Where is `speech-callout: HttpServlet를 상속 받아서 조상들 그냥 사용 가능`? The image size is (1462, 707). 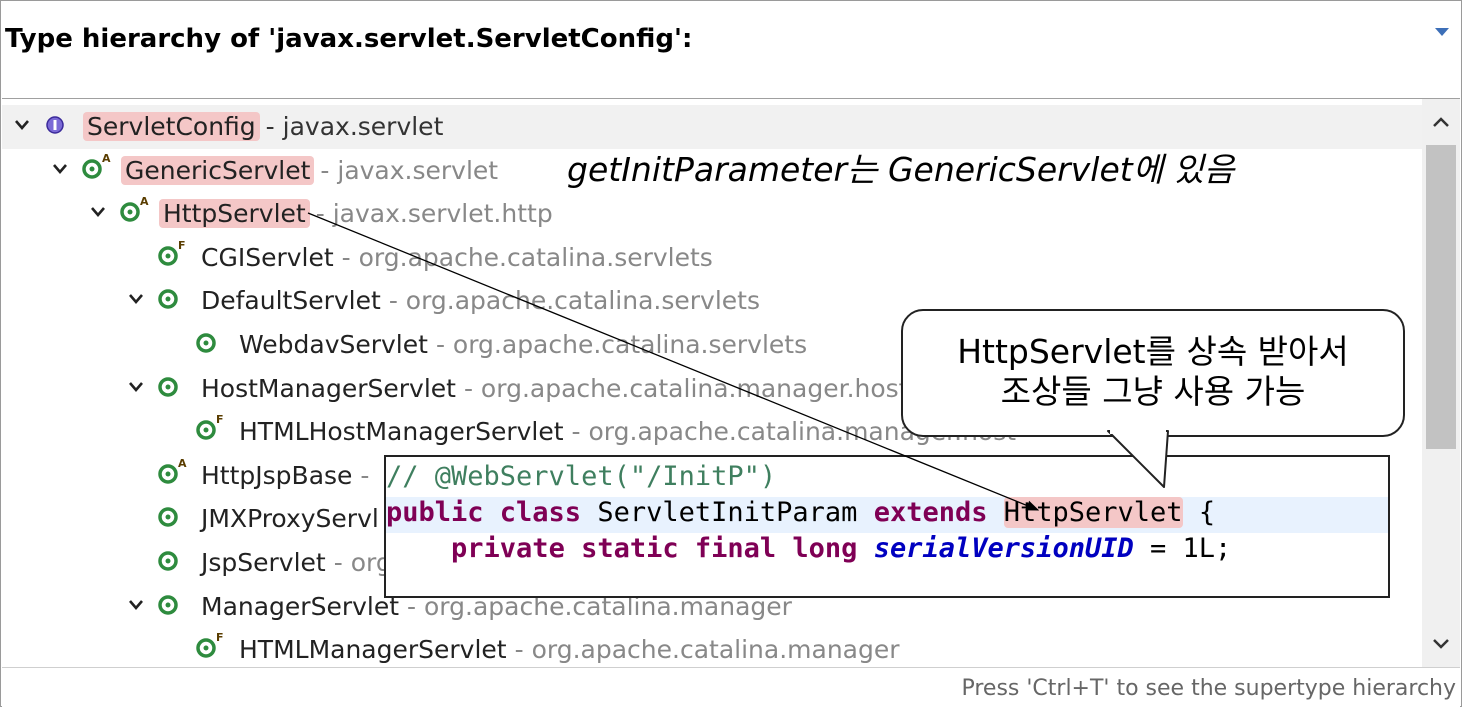
speech-callout: HttpServlet를 상속 받아서 조상들 그냥 사용 가능 is located at coordinates (1153, 373).